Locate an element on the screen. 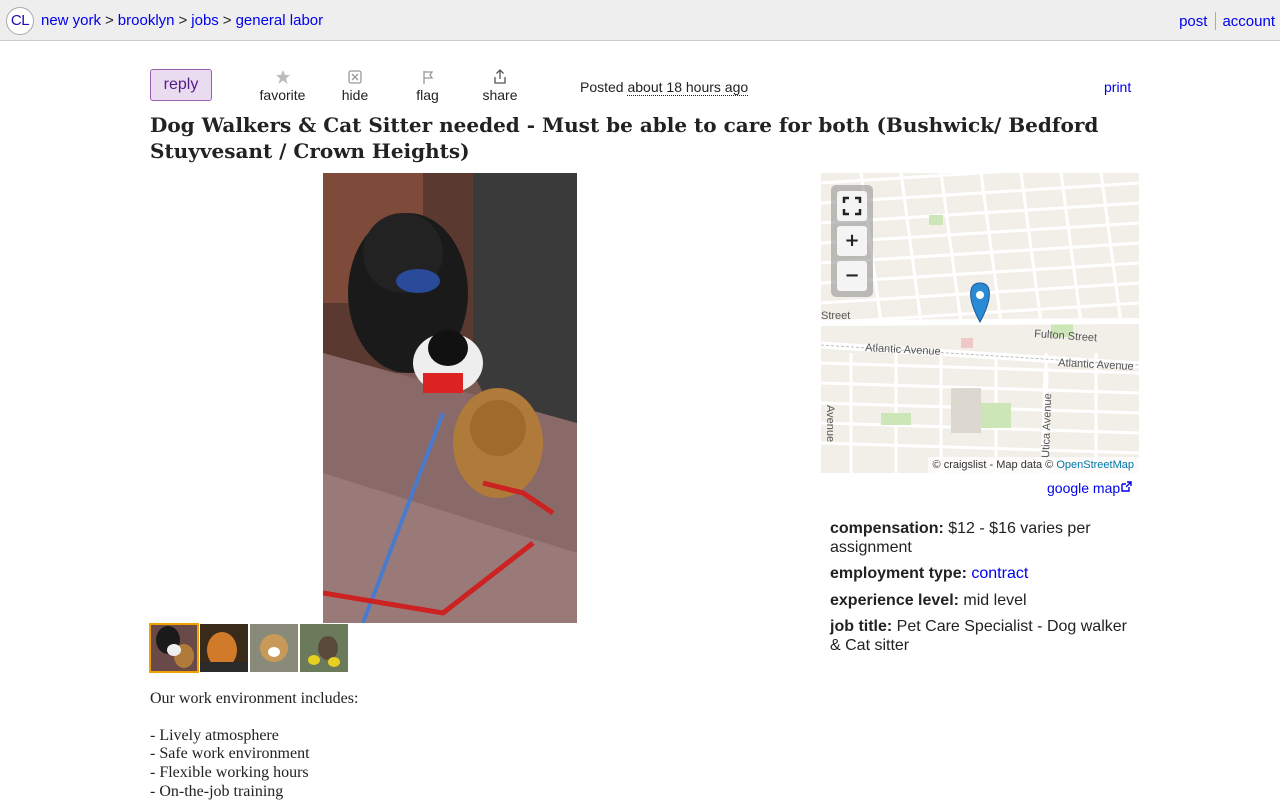 This screenshot has width=1280, height=802. attr-label: job title: is located at coordinates (861, 626).